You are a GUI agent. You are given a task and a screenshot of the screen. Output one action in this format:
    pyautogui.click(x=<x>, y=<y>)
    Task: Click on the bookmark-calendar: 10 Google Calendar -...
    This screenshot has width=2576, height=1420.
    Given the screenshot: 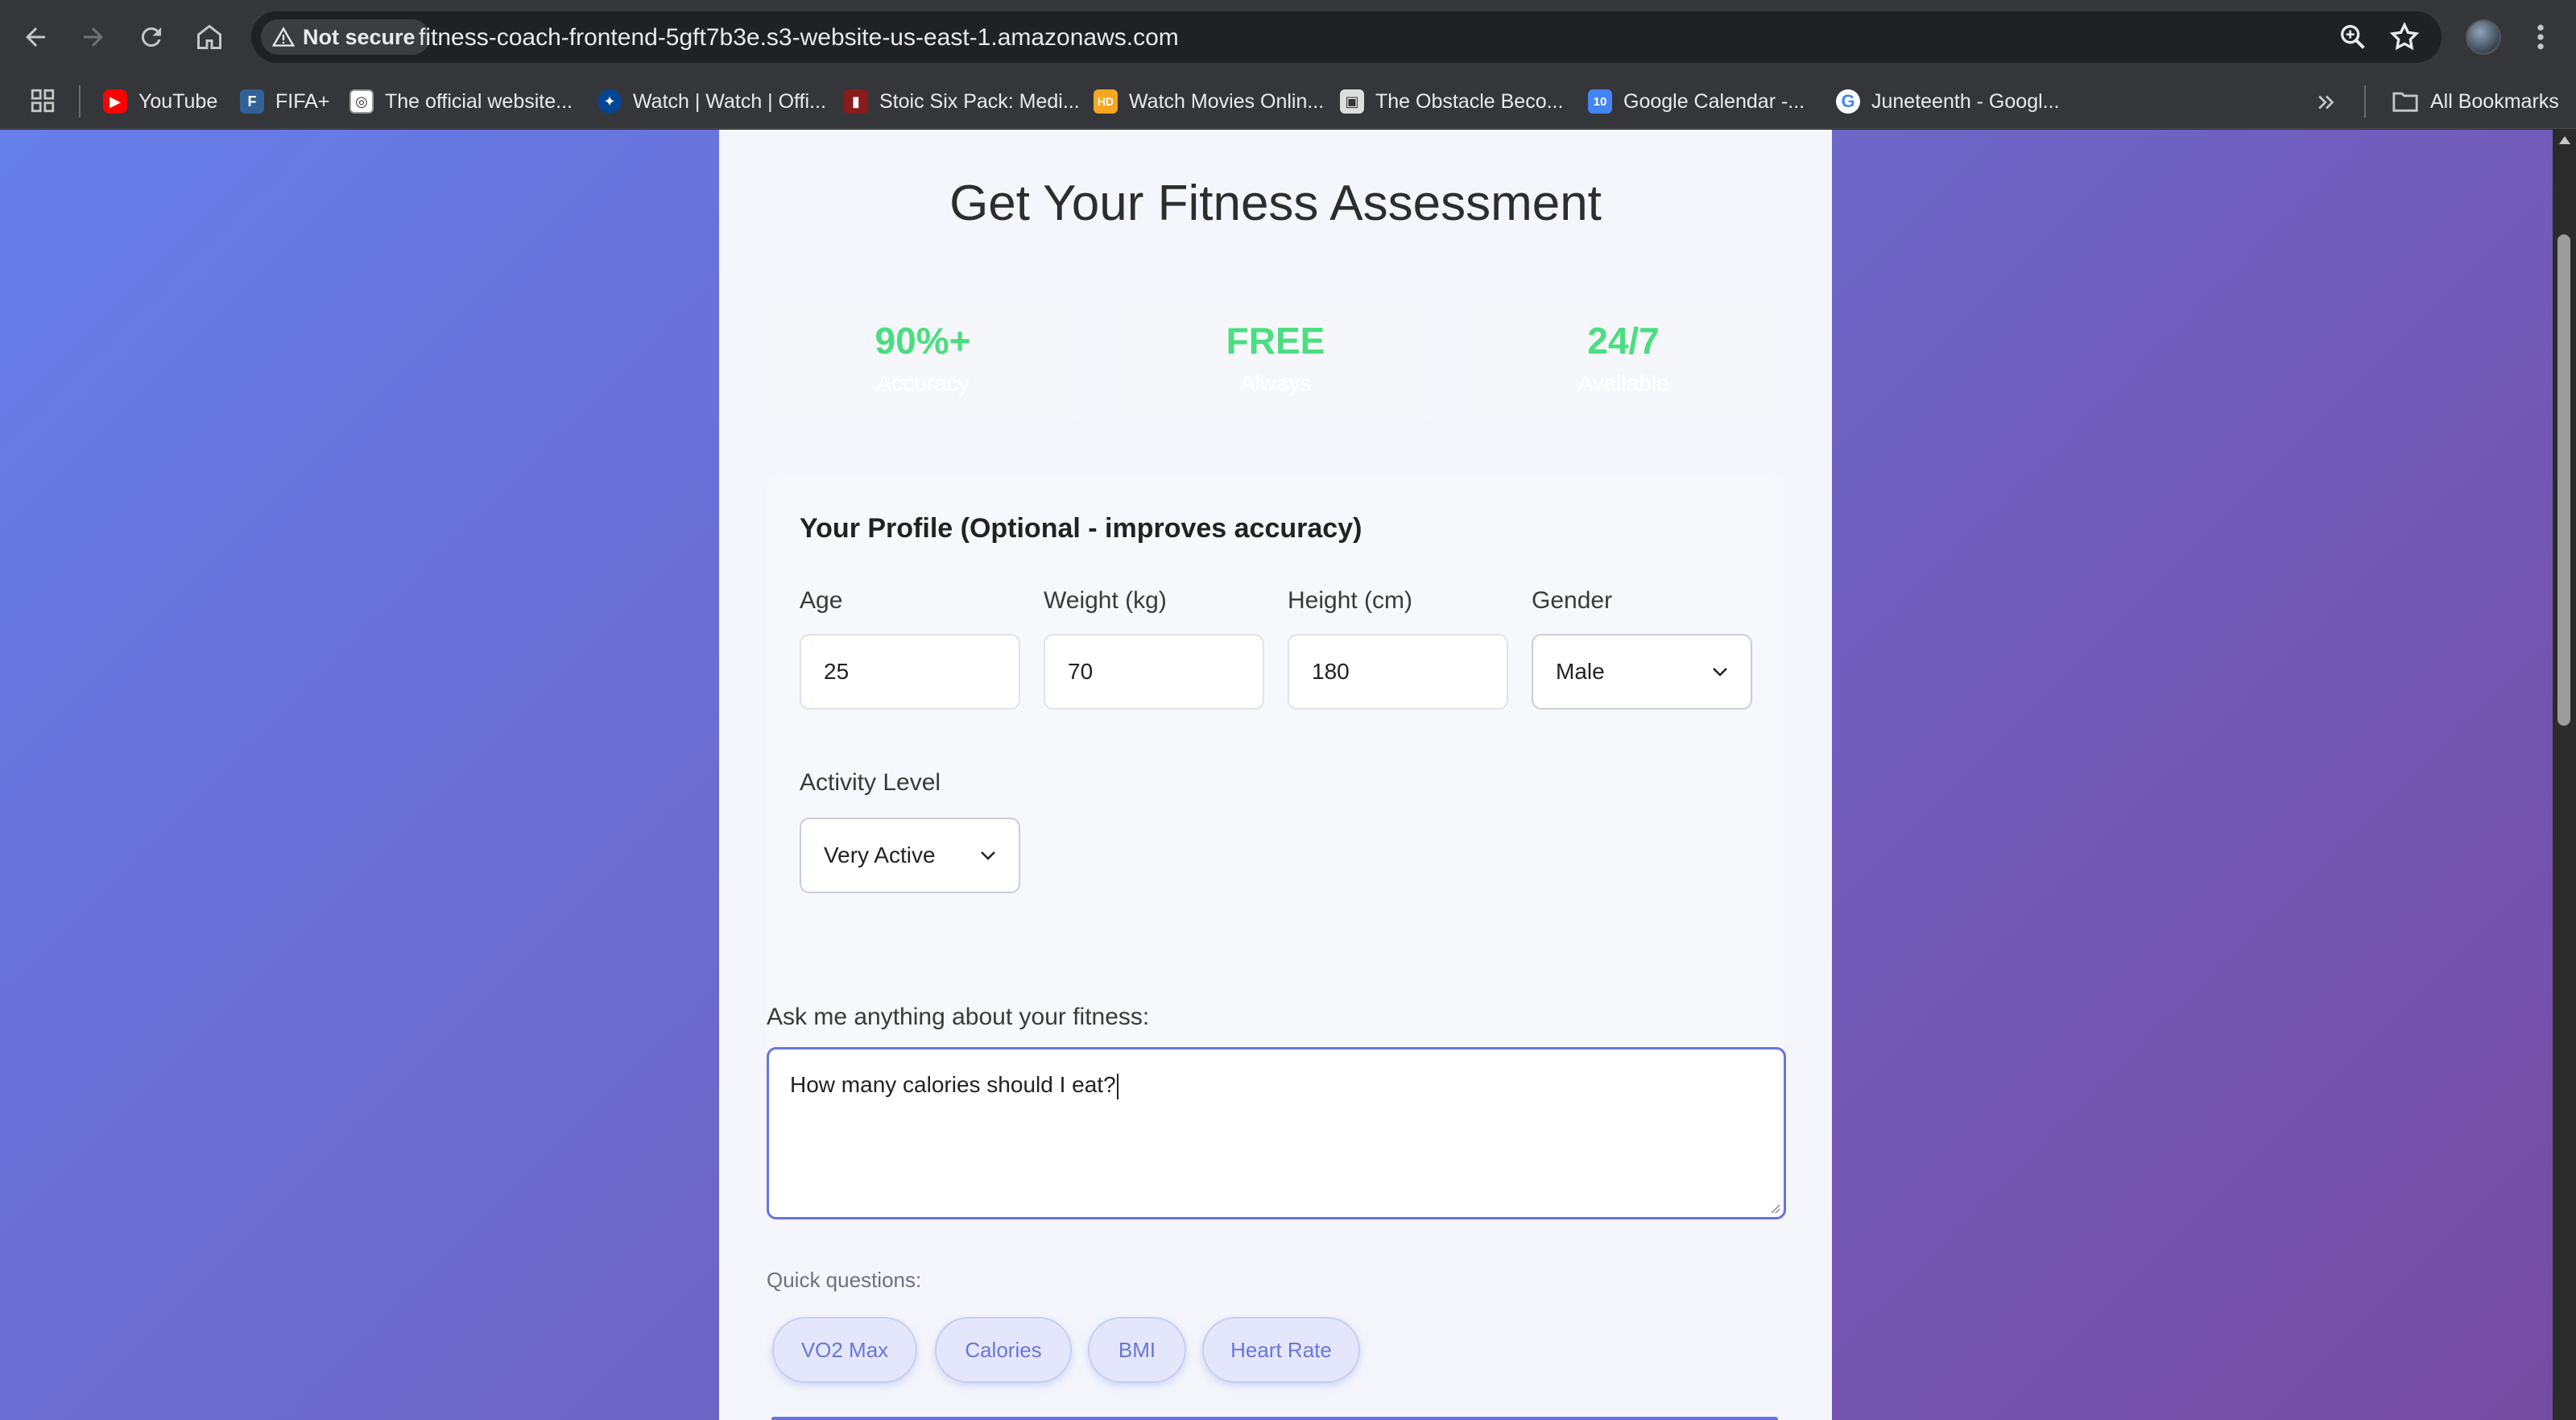 What is the action you would take?
    pyautogui.click(x=1697, y=101)
    